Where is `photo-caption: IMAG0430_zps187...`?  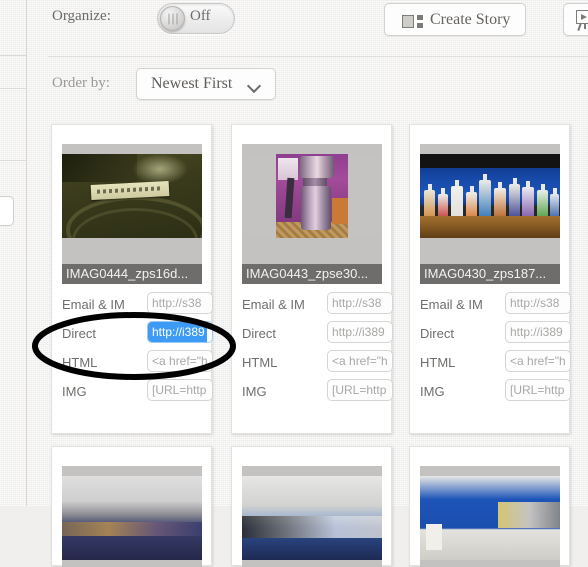
photo-caption: IMAG0430_zps187... is located at coordinates (490, 274).